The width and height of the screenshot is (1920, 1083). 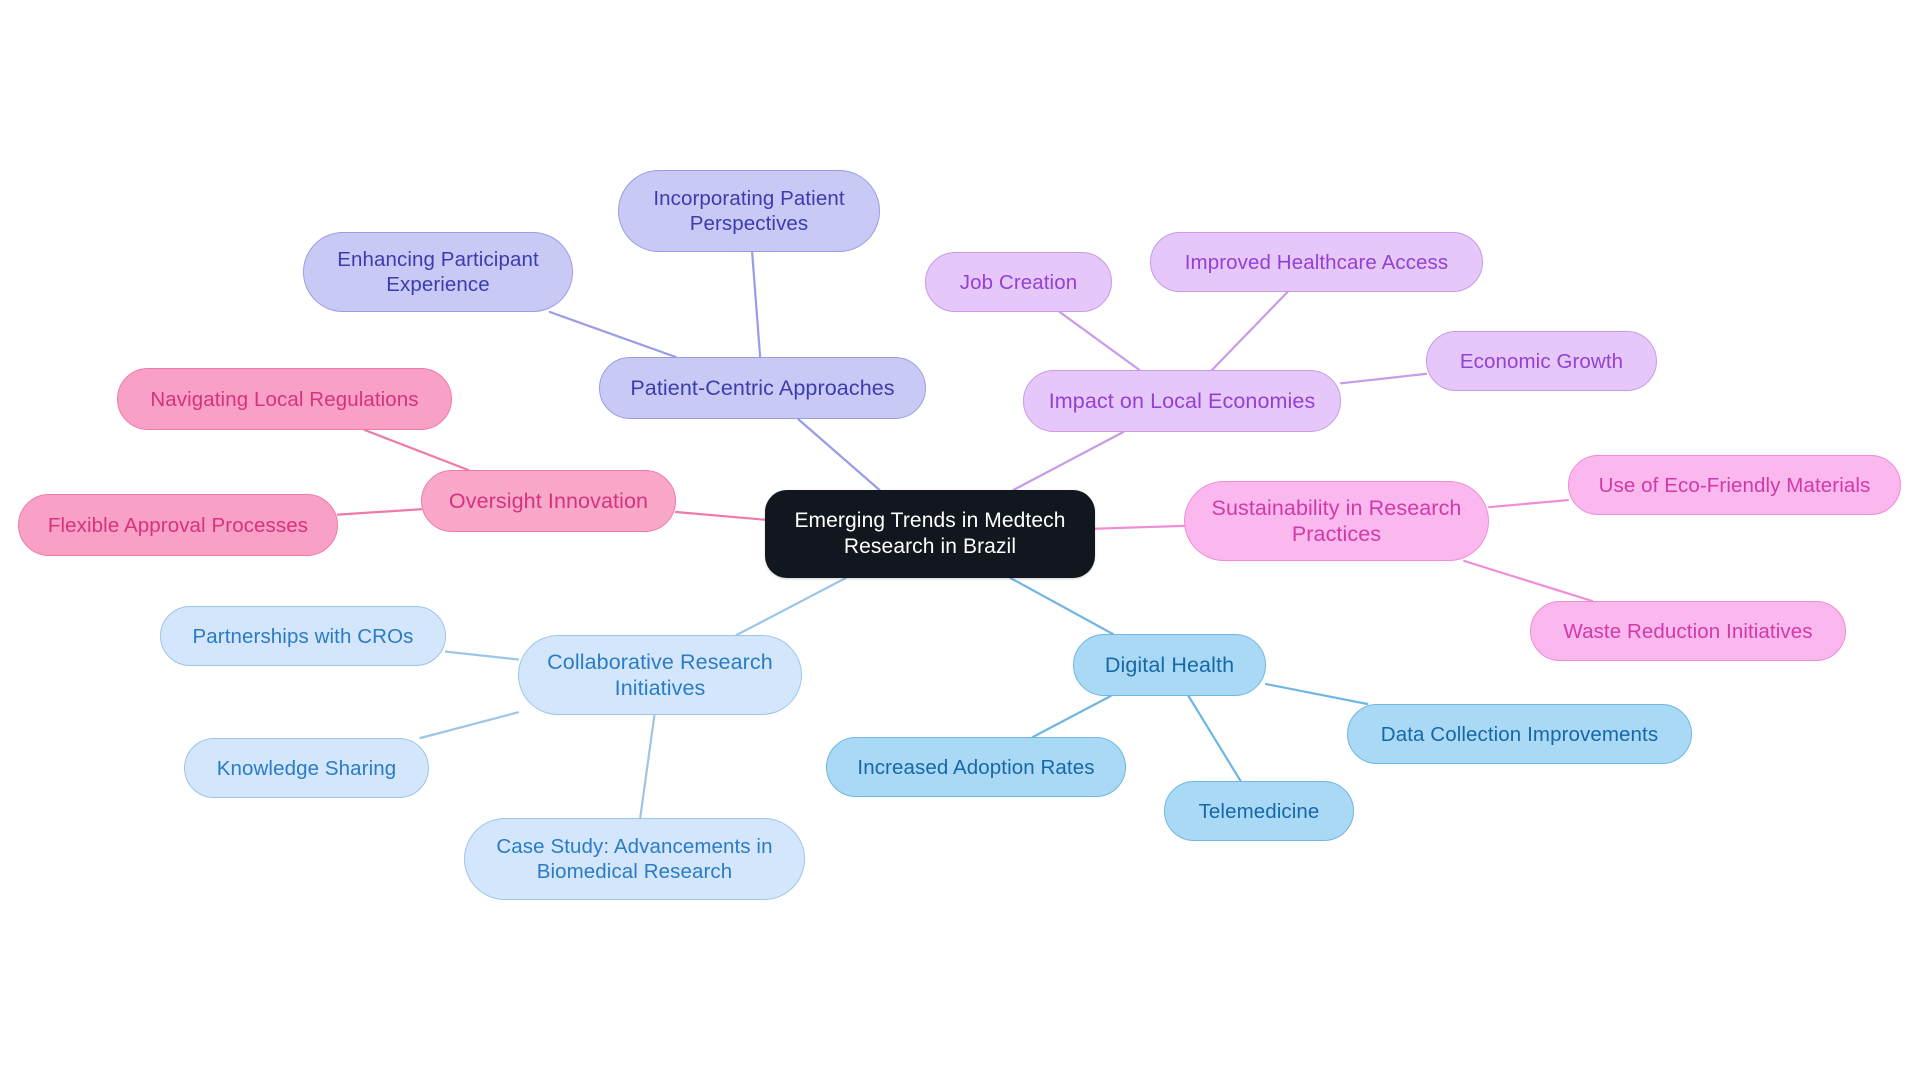 I want to click on node-telemedicine: Telemedicine, so click(x=1259, y=811).